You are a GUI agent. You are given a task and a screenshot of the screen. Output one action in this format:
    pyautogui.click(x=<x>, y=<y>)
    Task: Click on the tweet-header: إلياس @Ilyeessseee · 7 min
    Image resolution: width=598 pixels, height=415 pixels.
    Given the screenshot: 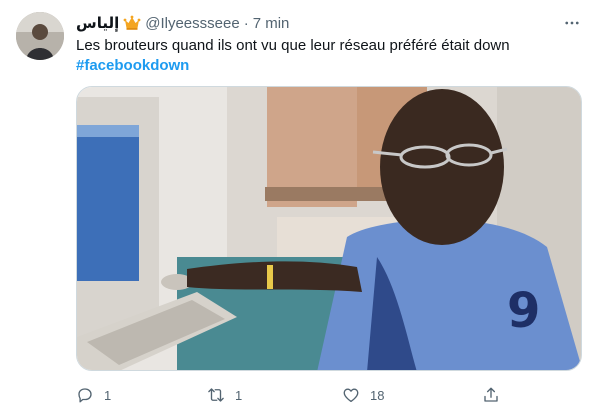 What is the action you would take?
    pyautogui.click(x=182, y=23)
    